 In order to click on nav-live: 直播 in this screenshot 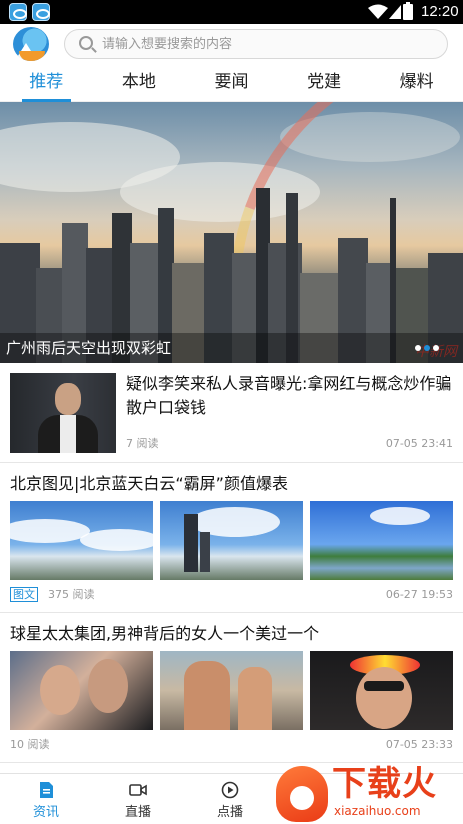, I will do `click(138, 799)`.